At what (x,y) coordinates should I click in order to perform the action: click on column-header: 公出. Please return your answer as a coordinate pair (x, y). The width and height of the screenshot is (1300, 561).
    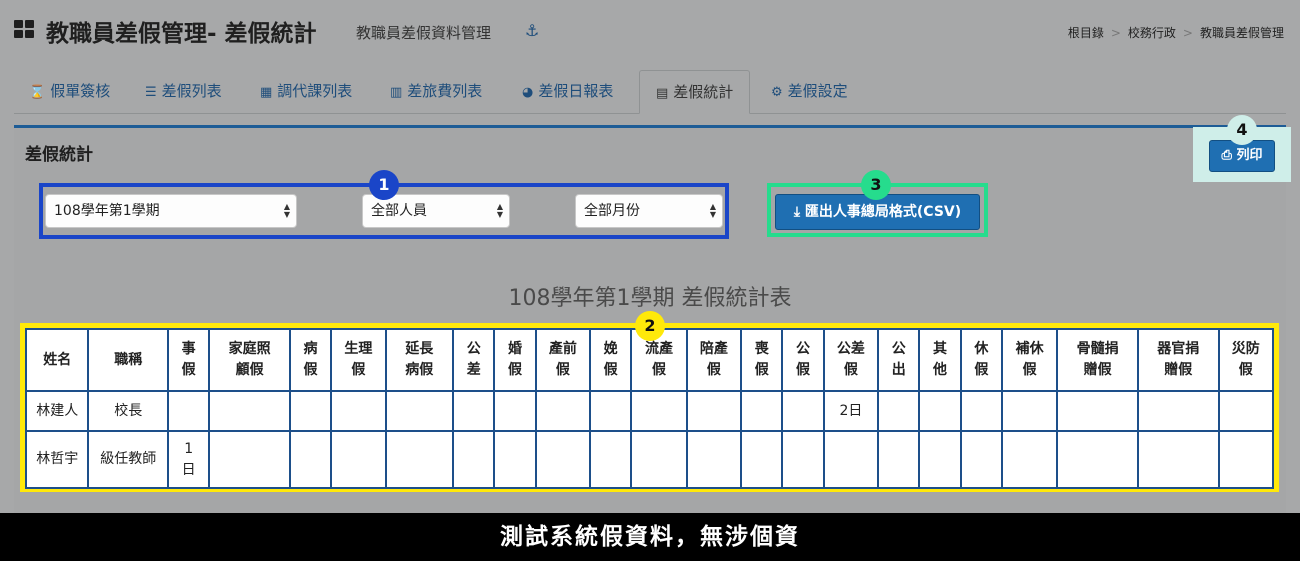
    Looking at the image, I should click on (899, 360).